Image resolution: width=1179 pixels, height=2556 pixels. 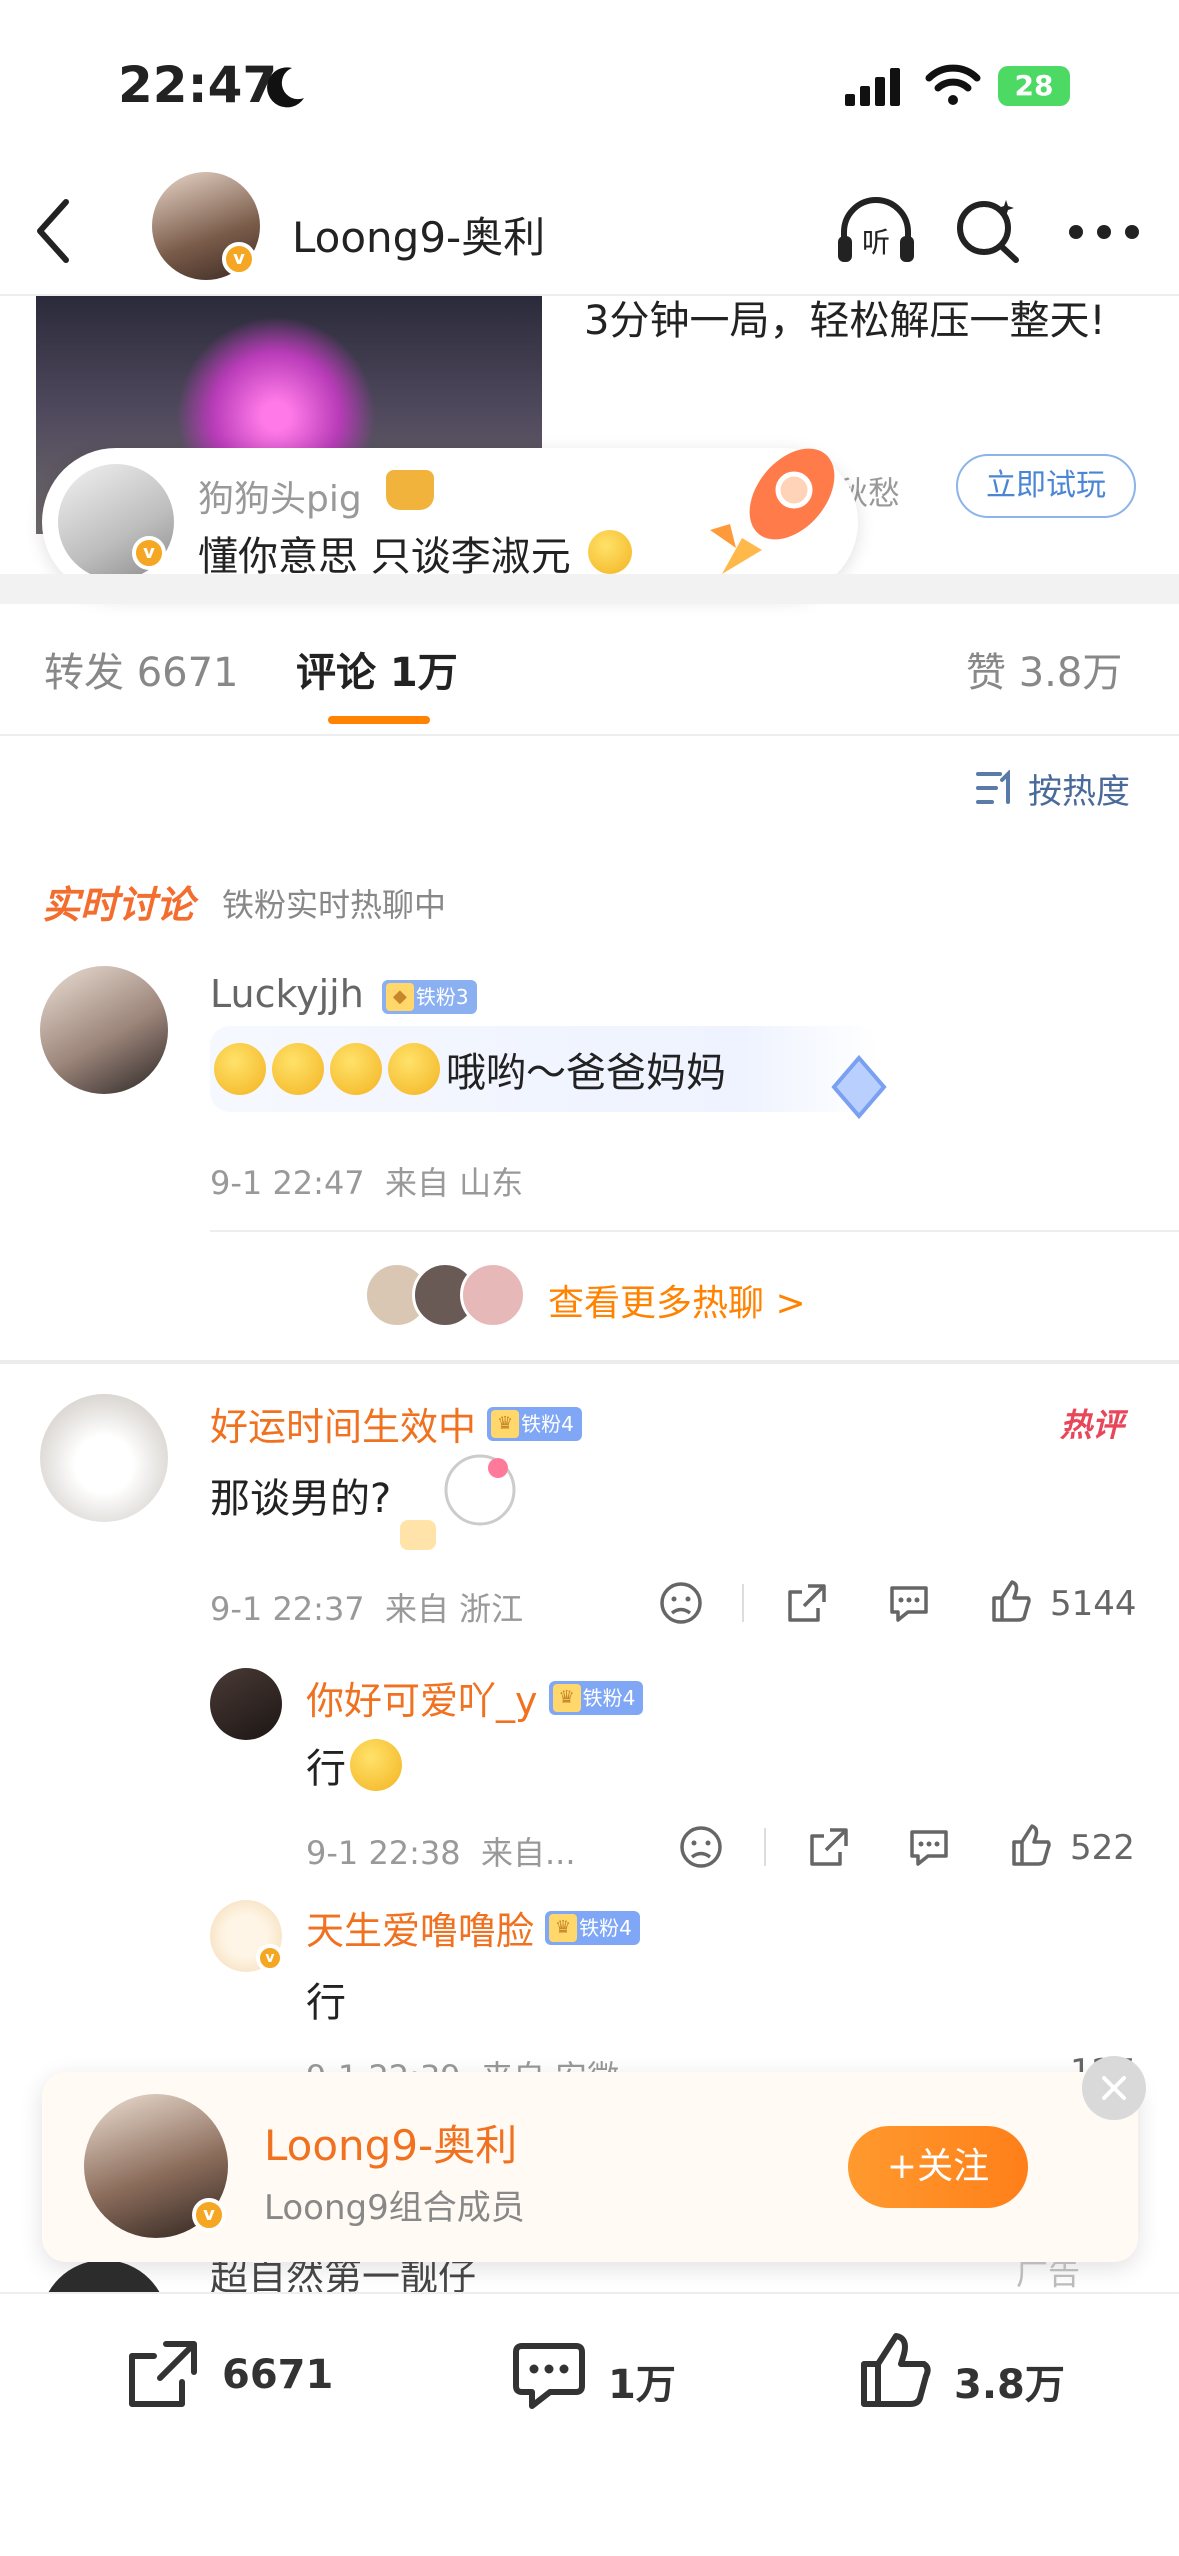 I want to click on top-nav: v Loong9-奥利 听, so click(x=589, y=233).